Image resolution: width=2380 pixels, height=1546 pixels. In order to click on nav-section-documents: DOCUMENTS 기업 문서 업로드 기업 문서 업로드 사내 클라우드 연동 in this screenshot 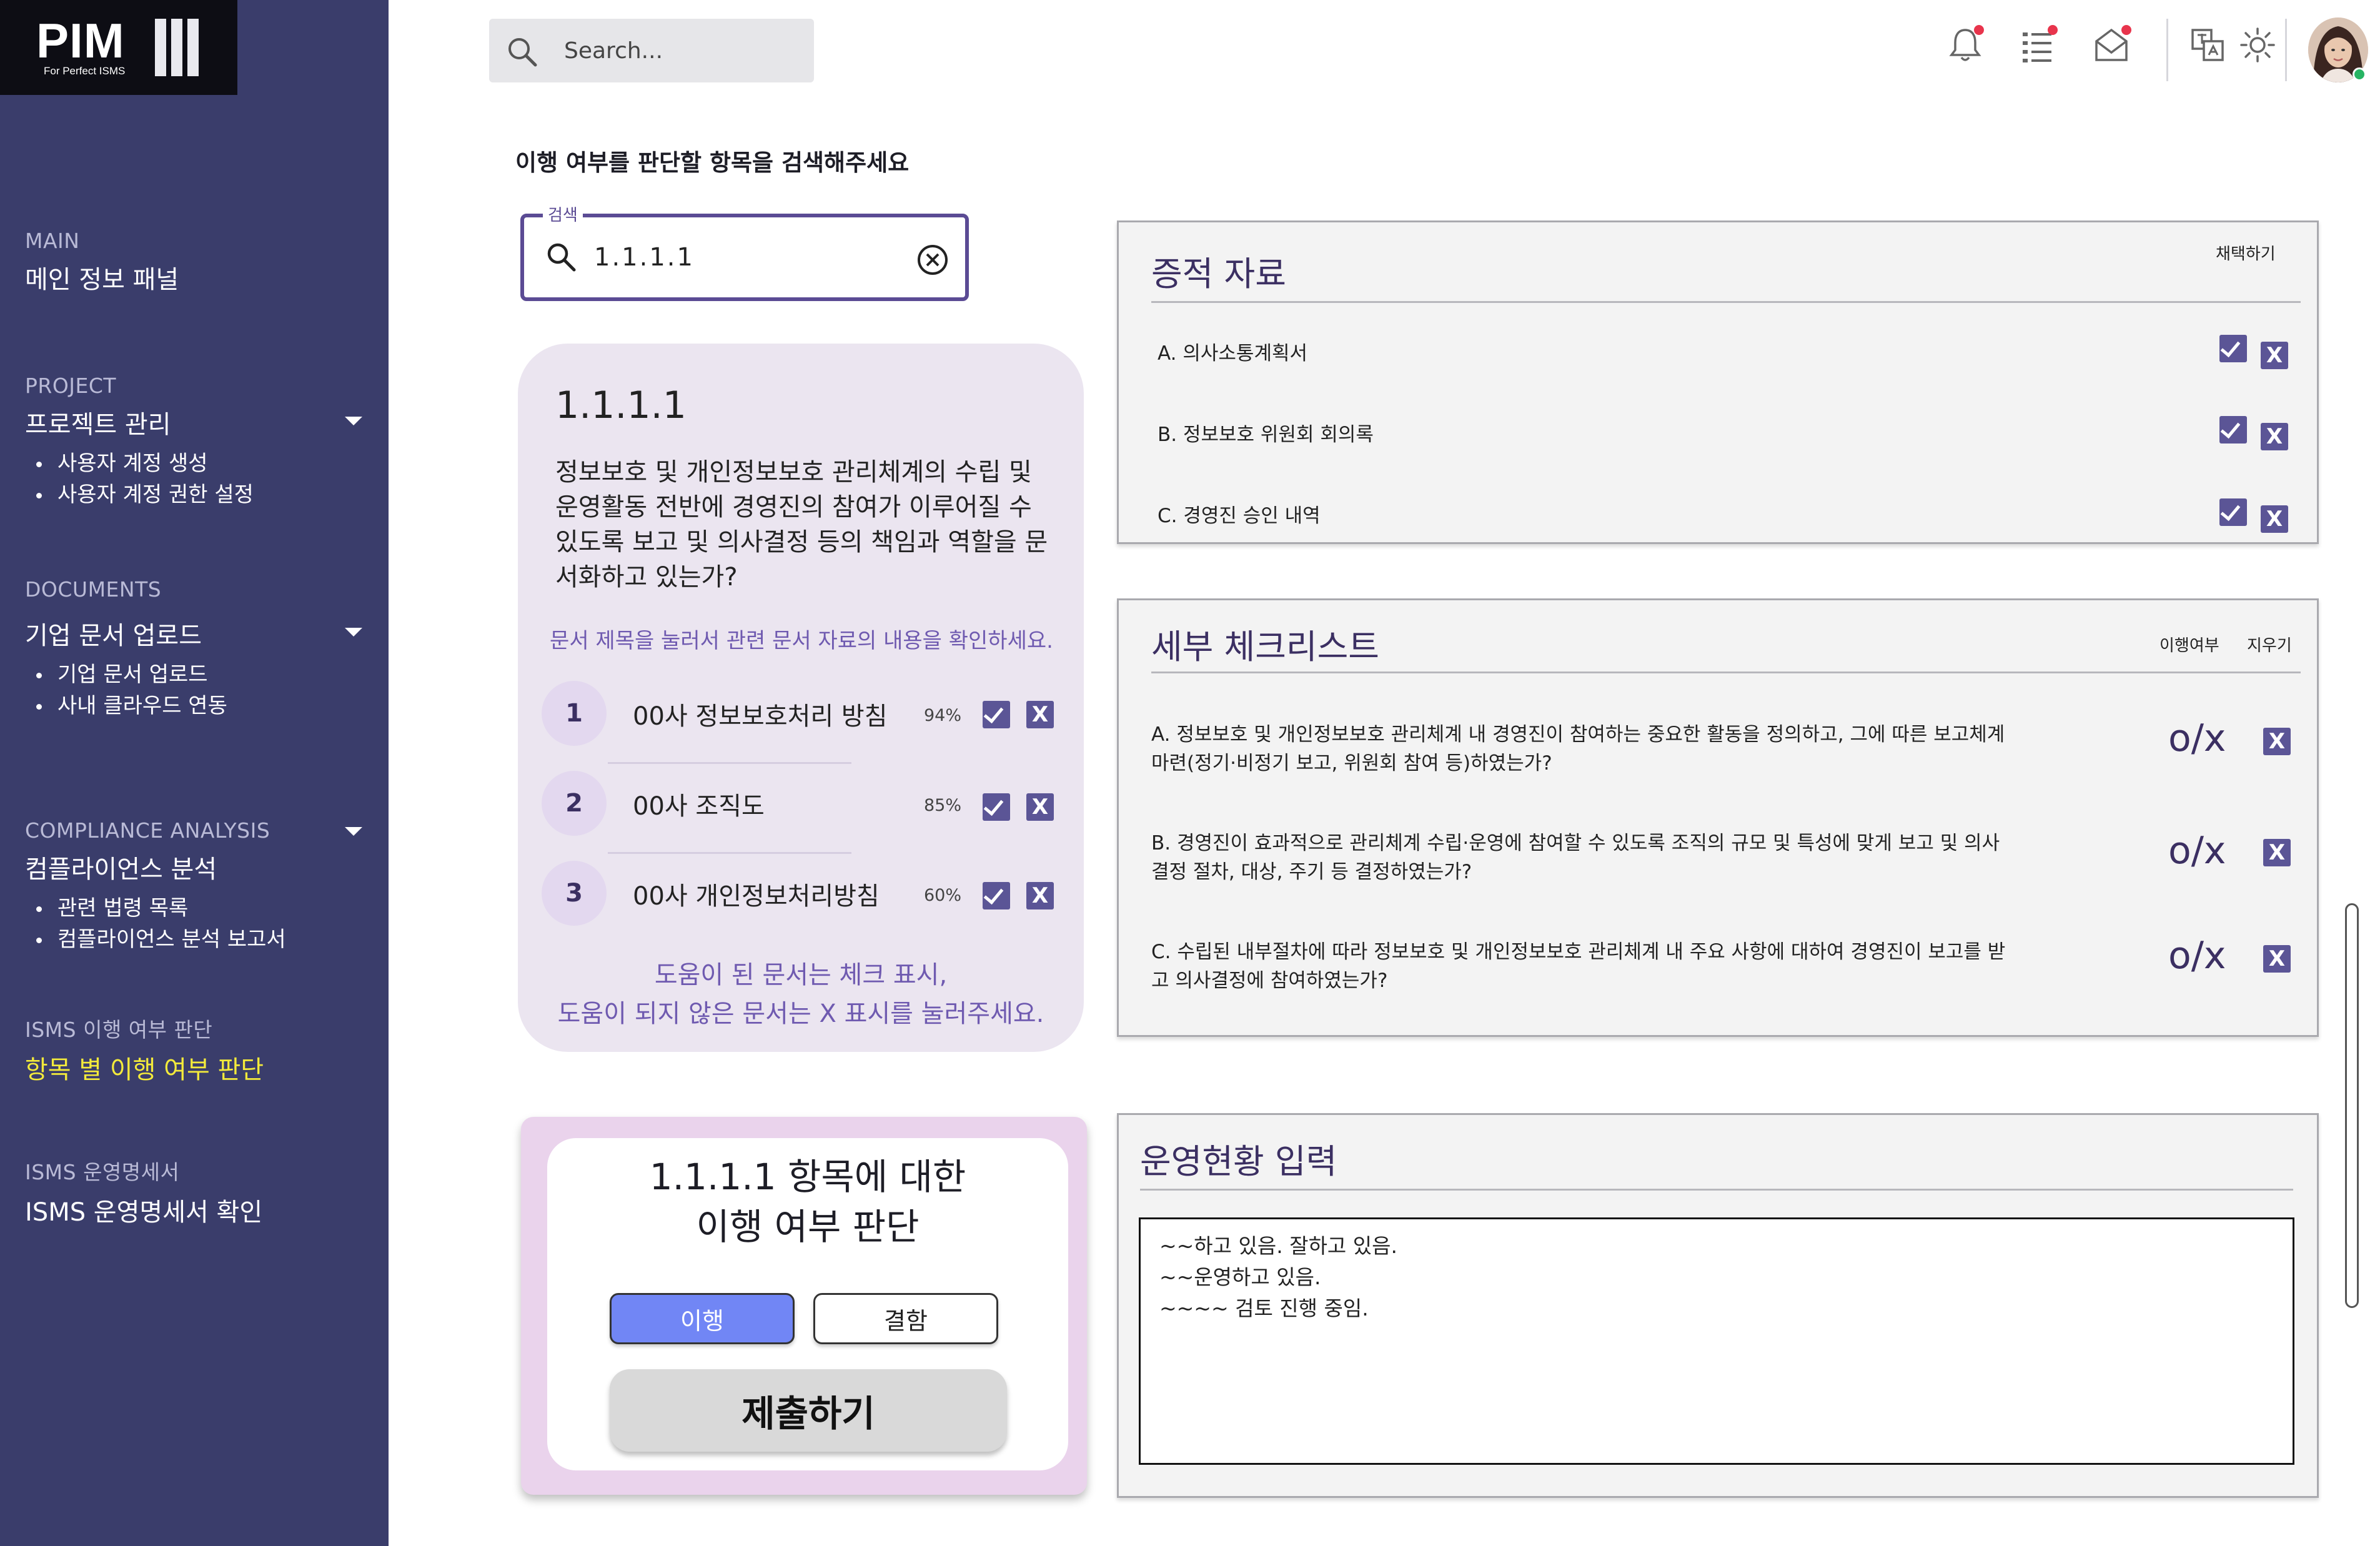, I will do `click(193, 649)`.